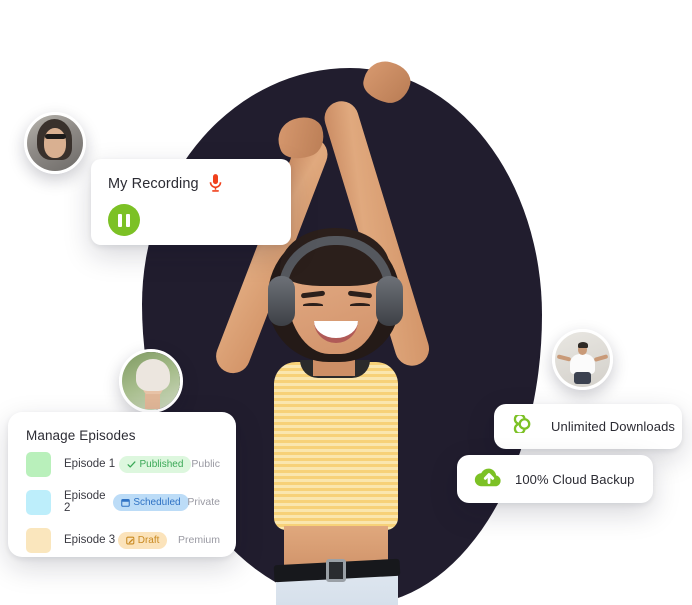 The height and width of the screenshot is (605, 692). I want to click on unlimited-downloads-card: Unlimited Downloads, so click(588, 426).